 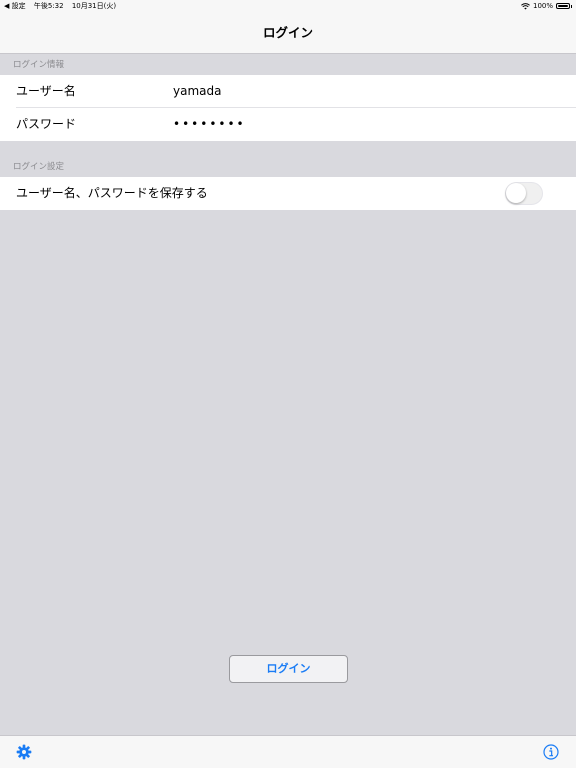 I want to click on gear-icon, so click(x=24, y=752).